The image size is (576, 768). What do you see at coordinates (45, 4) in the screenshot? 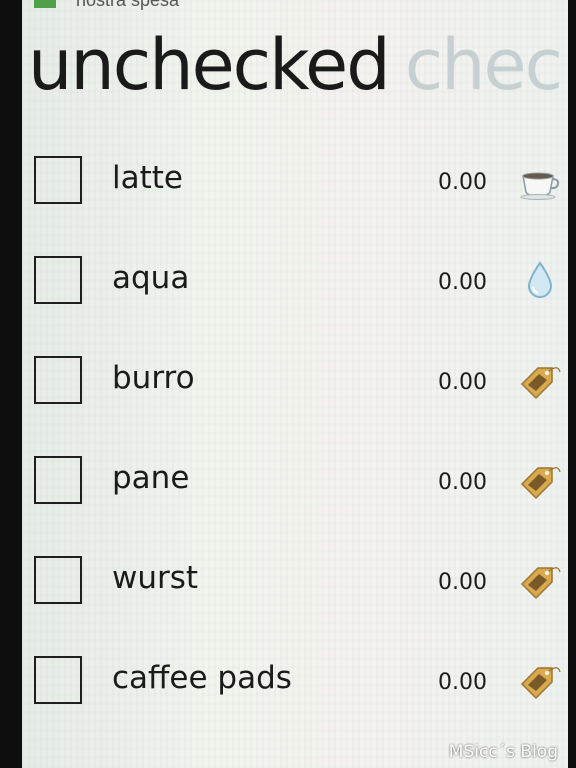
I see `app-icon` at bounding box center [45, 4].